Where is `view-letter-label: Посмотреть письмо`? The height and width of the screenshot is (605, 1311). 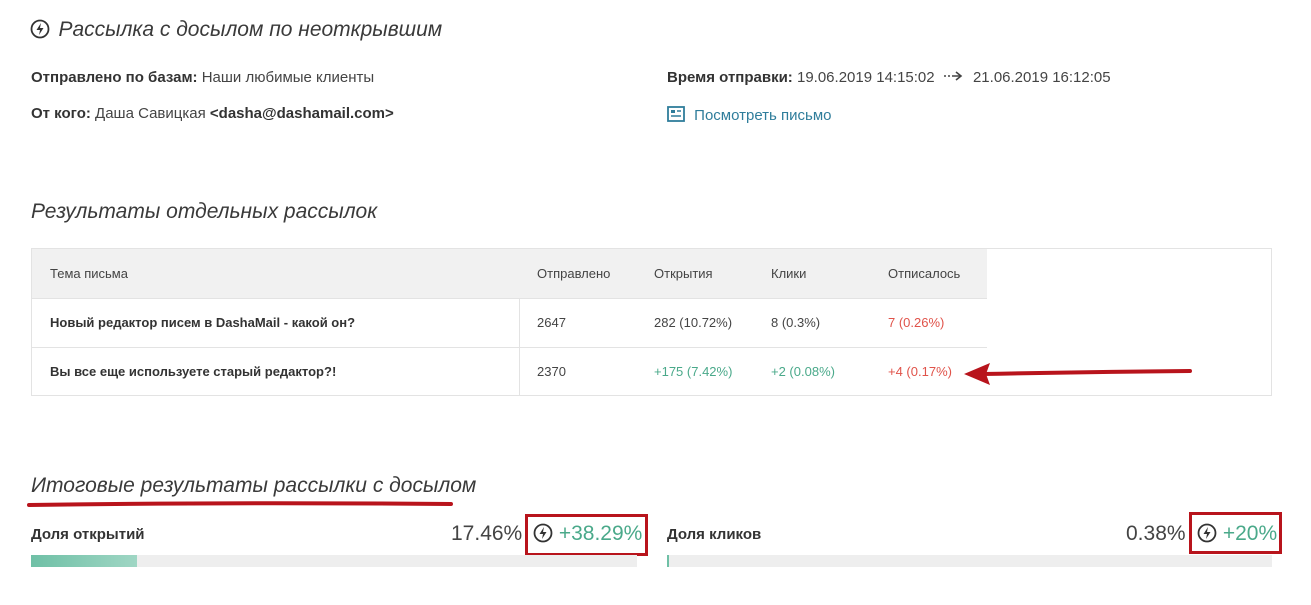
view-letter-label: Посмотреть письмо is located at coordinates (762, 115).